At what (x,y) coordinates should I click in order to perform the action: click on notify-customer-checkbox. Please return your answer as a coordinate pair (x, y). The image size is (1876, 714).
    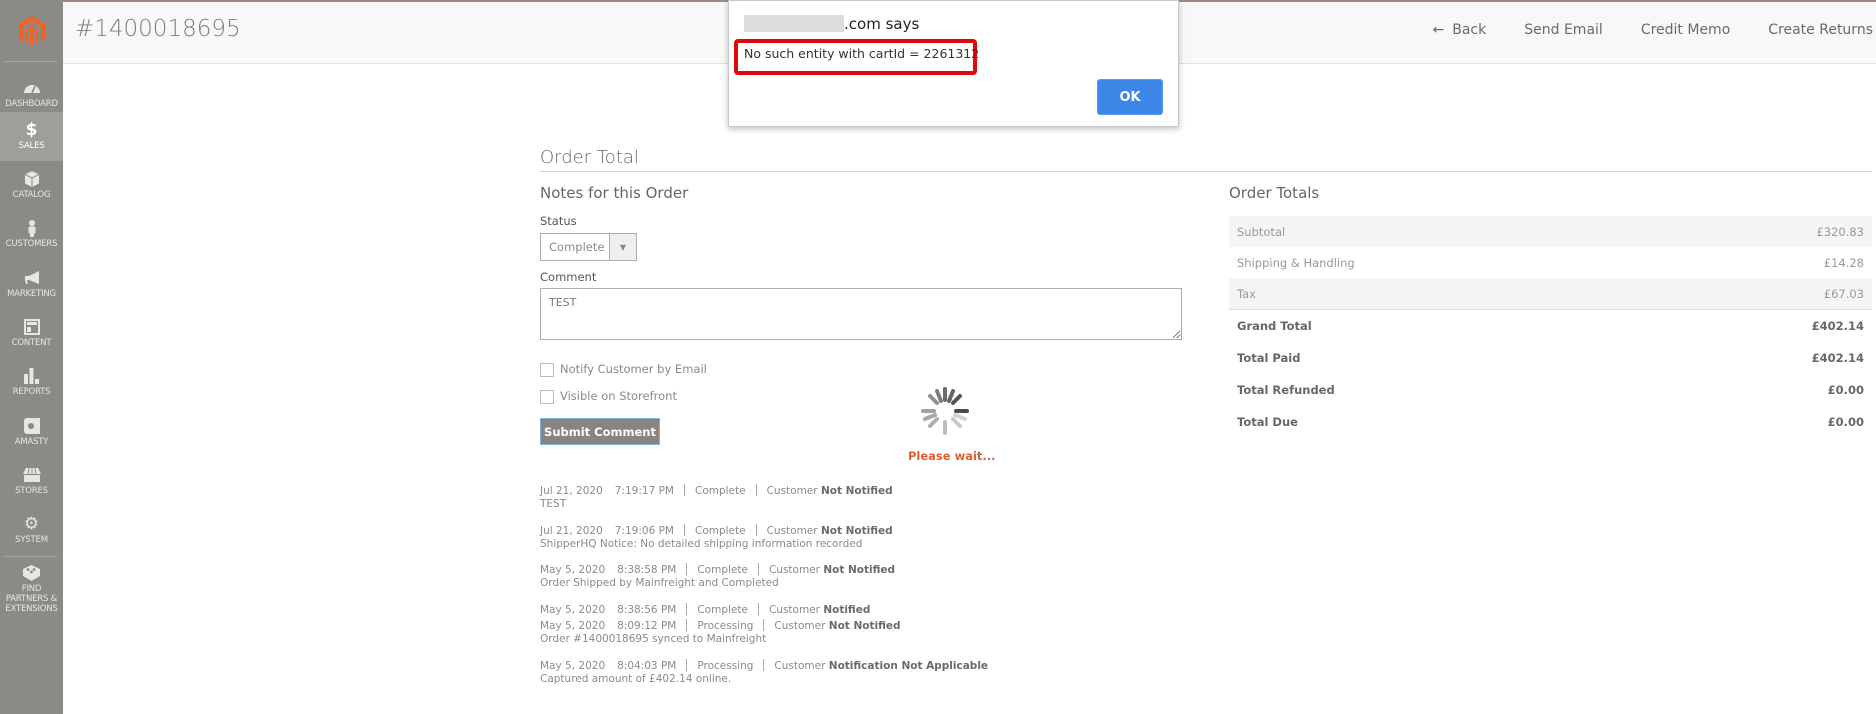
    Looking at the image, I should click on (547, 370).